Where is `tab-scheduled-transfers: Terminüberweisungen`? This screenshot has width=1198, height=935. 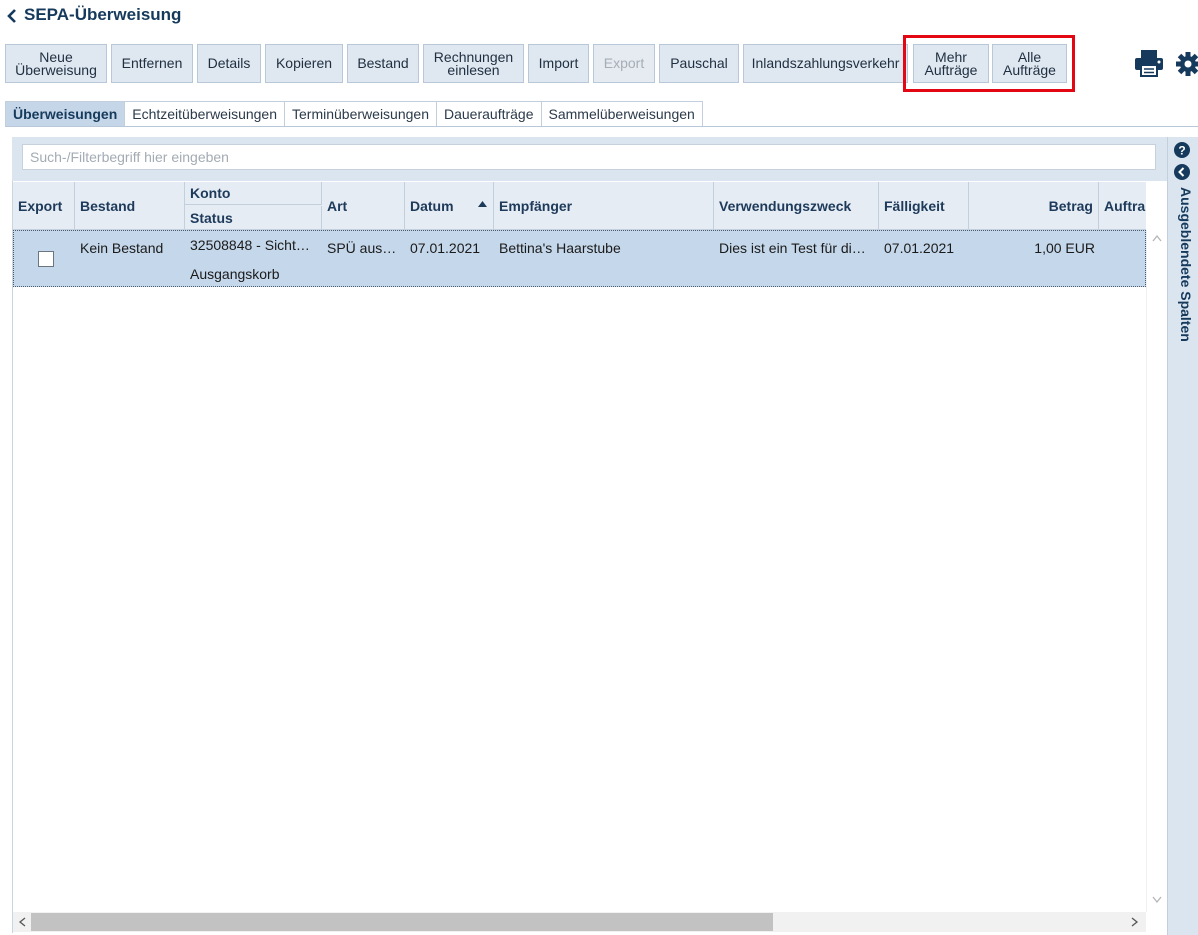 tab-scheduled-transfers: Terminüberweisungen is located at coordinates (360, 113).